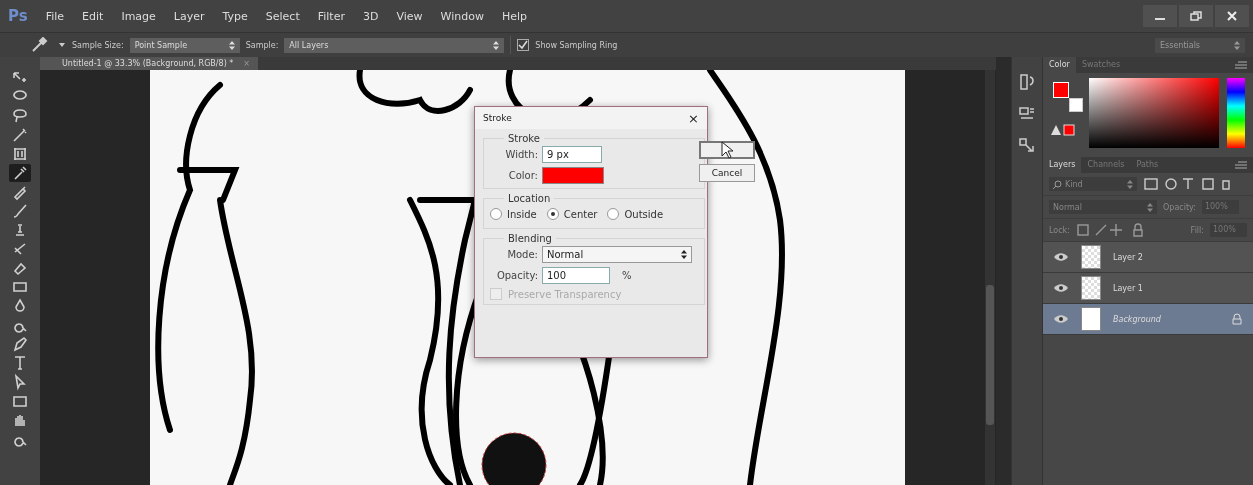 The width and height of the screenshot is (1253, 485). What do you see at coordinates (235, 16) in the screenshot?
I see `menu-item: Type` at bounding box center [235, 16].